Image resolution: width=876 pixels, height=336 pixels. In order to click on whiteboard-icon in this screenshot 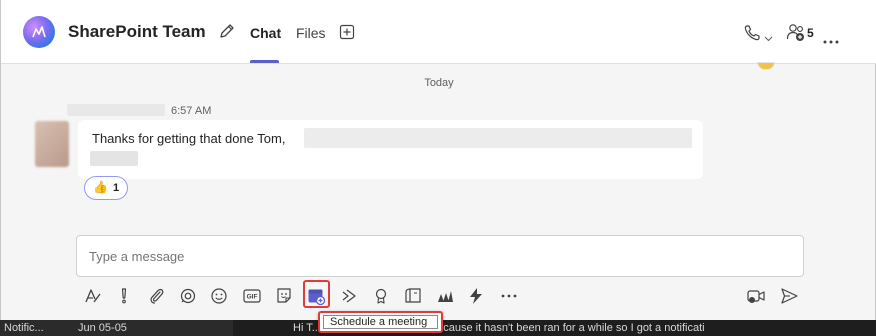, I will do `click(413, 296)`.